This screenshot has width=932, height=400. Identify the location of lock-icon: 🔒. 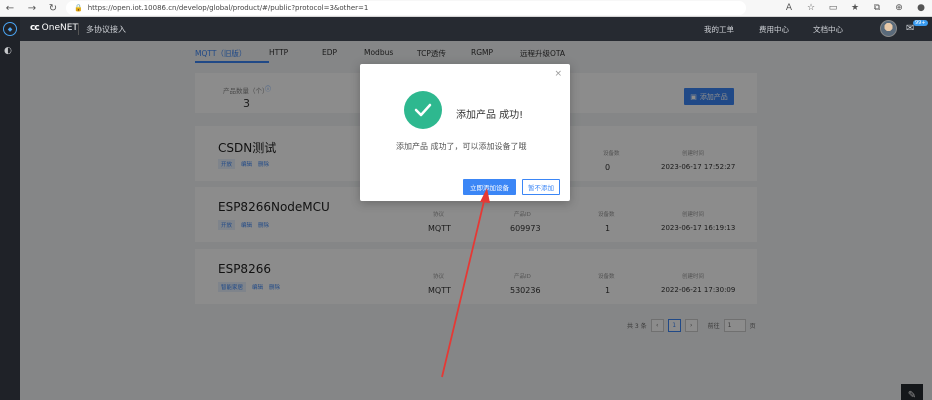
(78, 8).